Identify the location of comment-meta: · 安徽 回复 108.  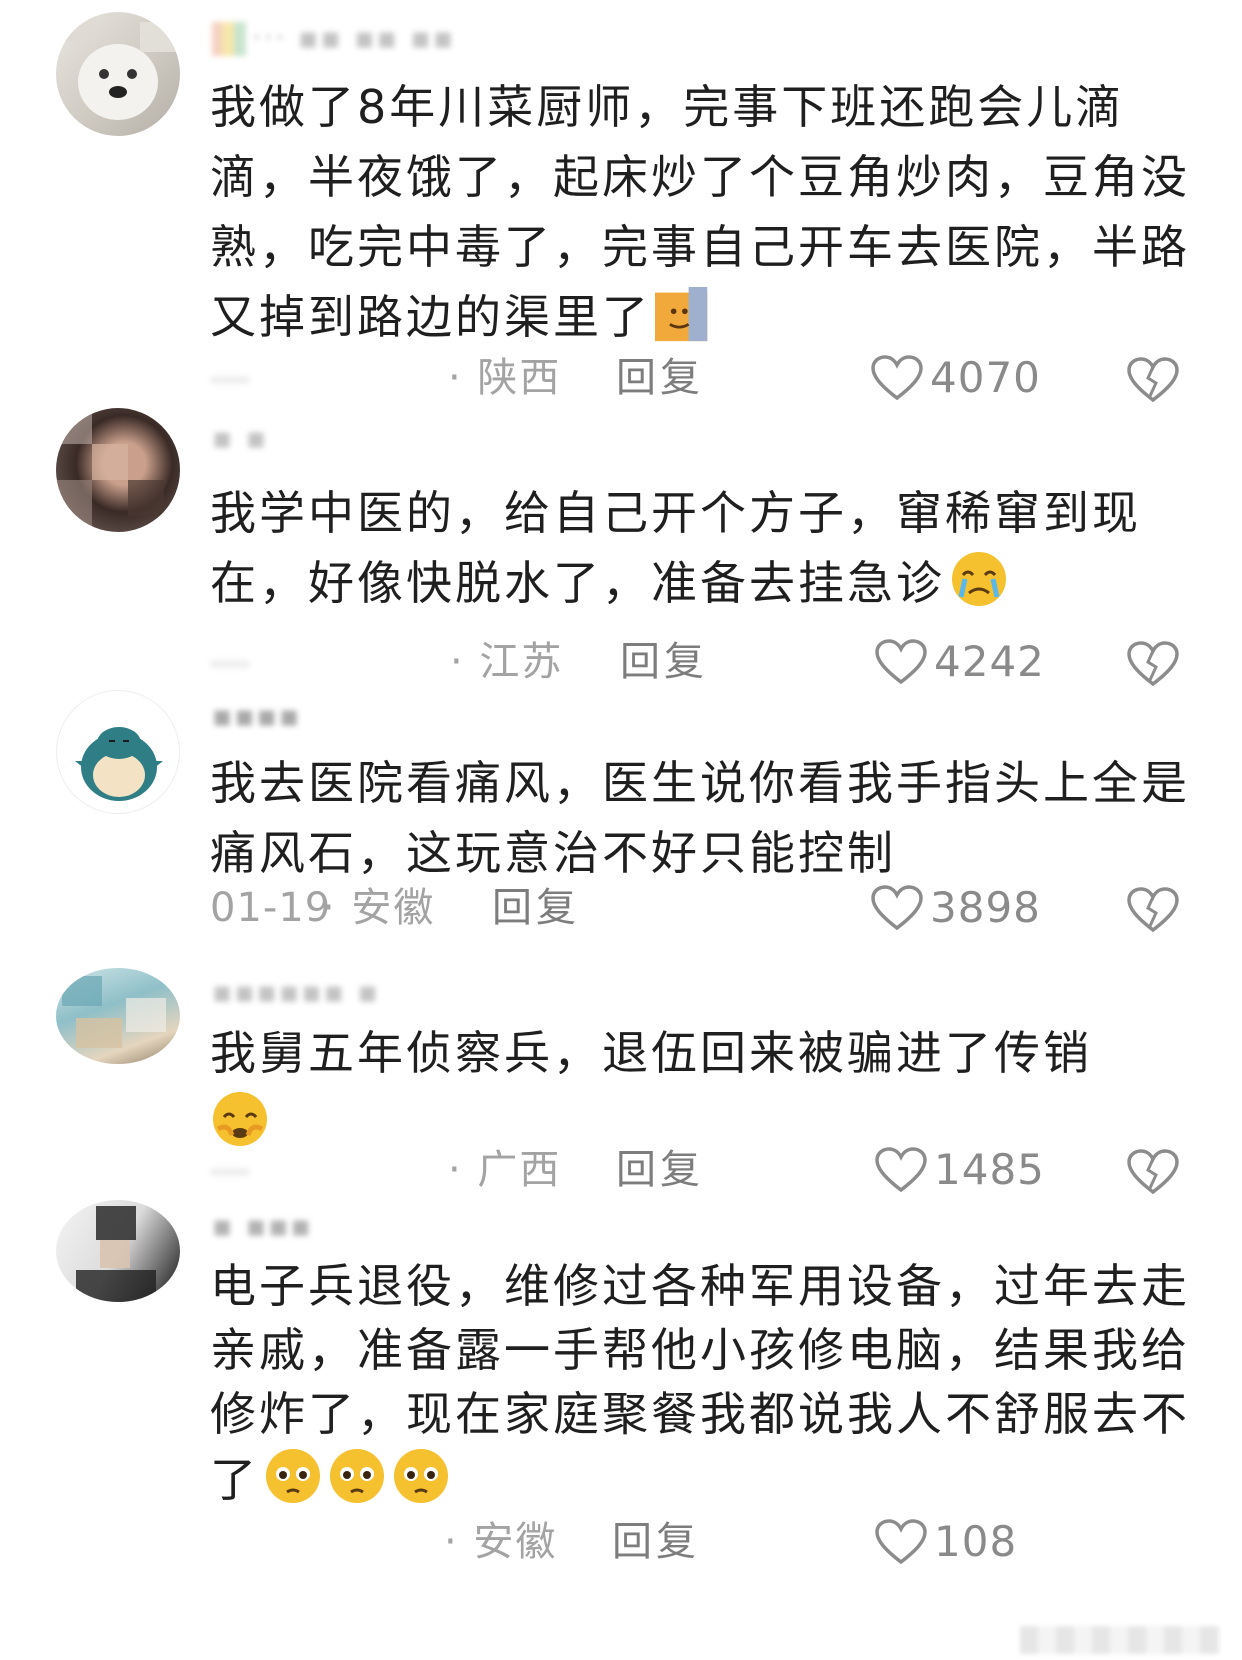
(621, 1542).